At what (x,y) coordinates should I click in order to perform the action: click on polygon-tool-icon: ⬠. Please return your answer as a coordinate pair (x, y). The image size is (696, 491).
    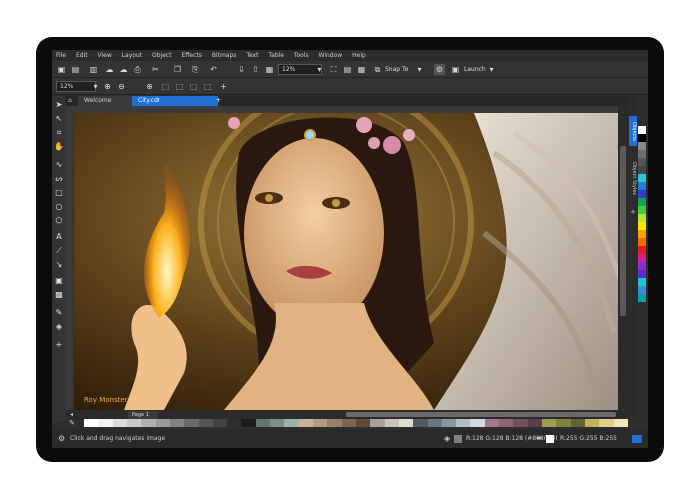
    Looking at the image, I should click on (59, 221).